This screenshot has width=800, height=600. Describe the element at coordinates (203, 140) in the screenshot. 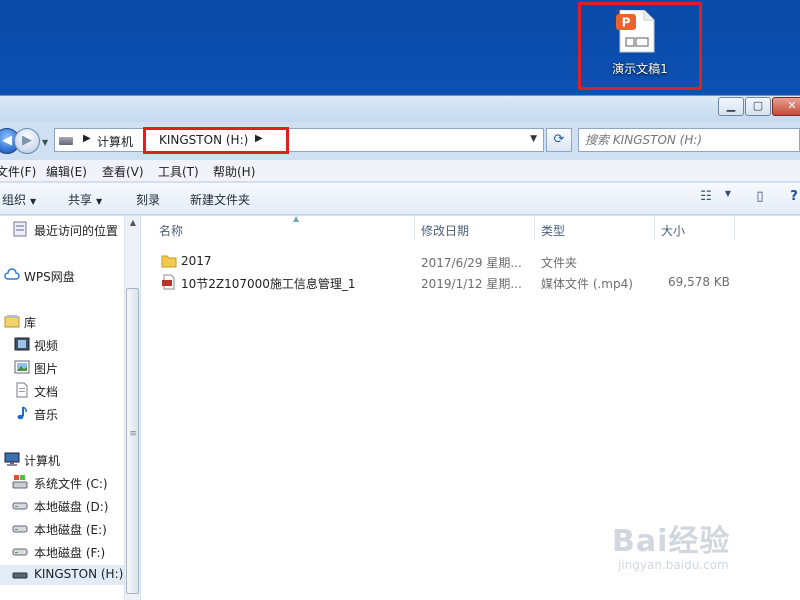

I see `breadcrumb-current-drive: KINGSTON (H:)` at that location.